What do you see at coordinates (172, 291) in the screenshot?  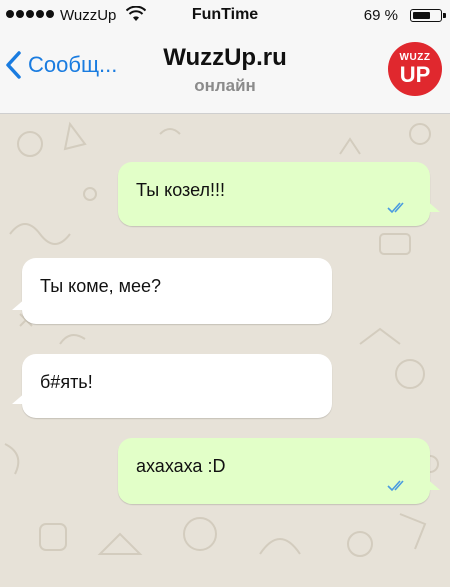 I see `message-bubble-incoming: Ты коме, мее?` at bounding box center [172, 291].